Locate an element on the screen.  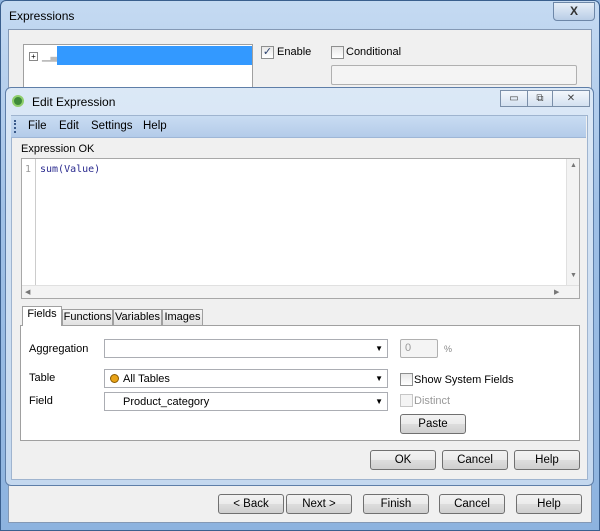
field-dropdown: Product_category ▼ is located at coordinates (246, 401).